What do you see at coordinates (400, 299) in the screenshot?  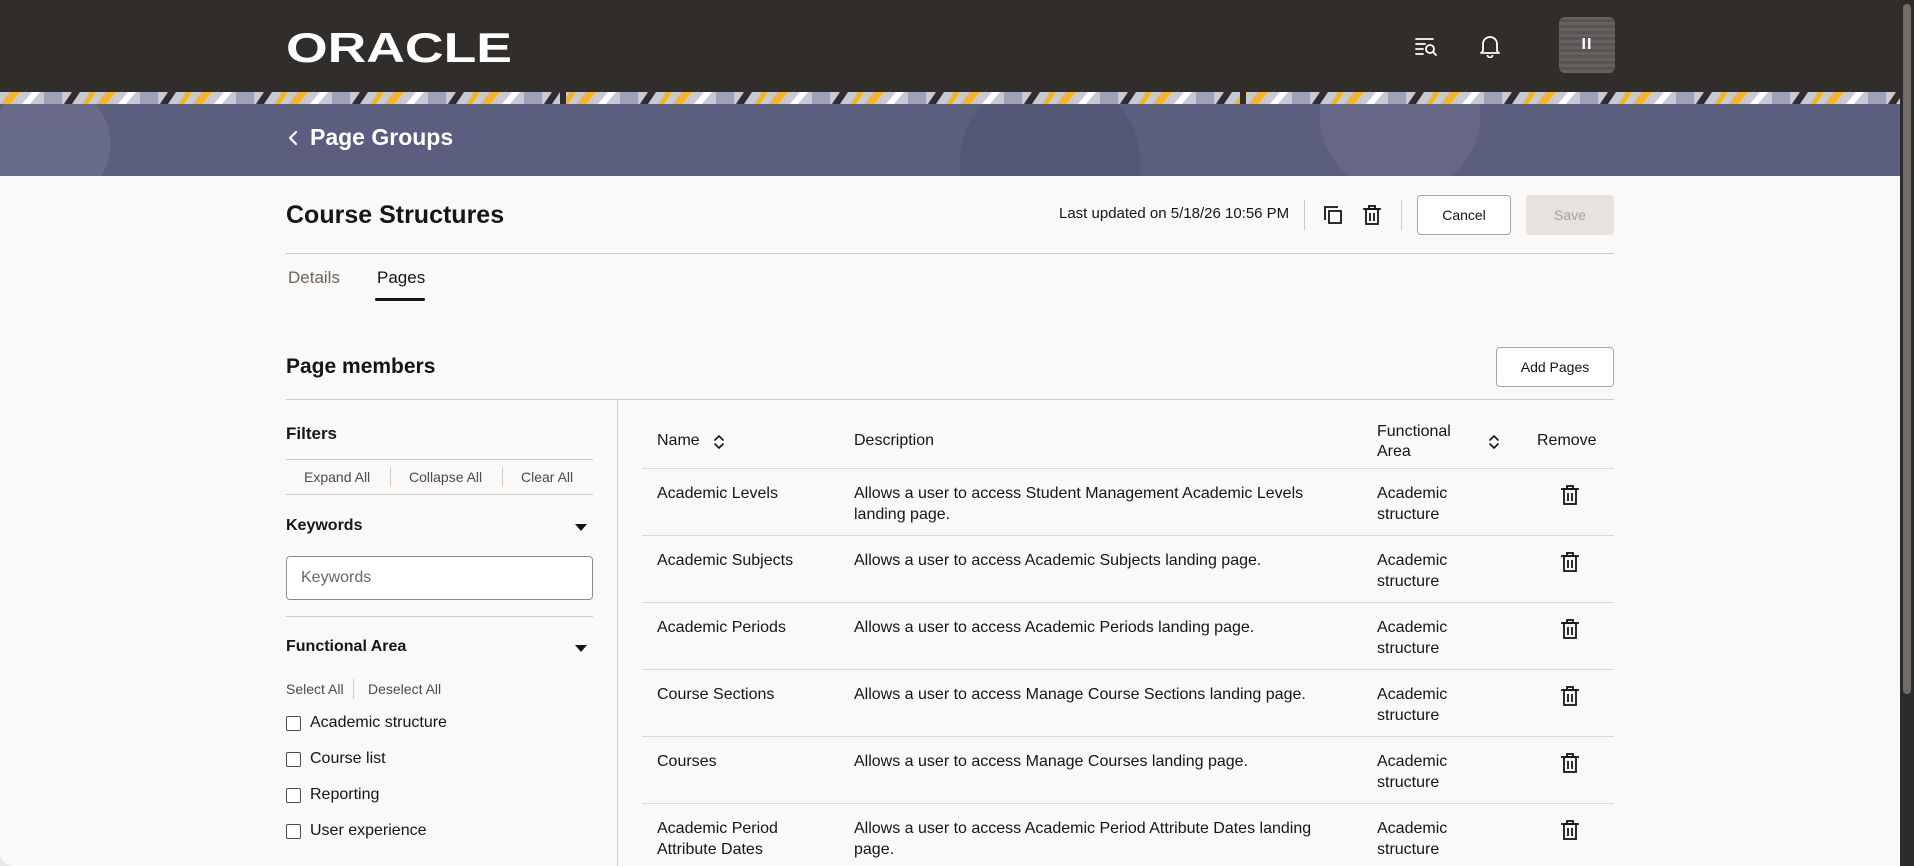 I see `active-tab-indicator` at bounding box center [400, 299].